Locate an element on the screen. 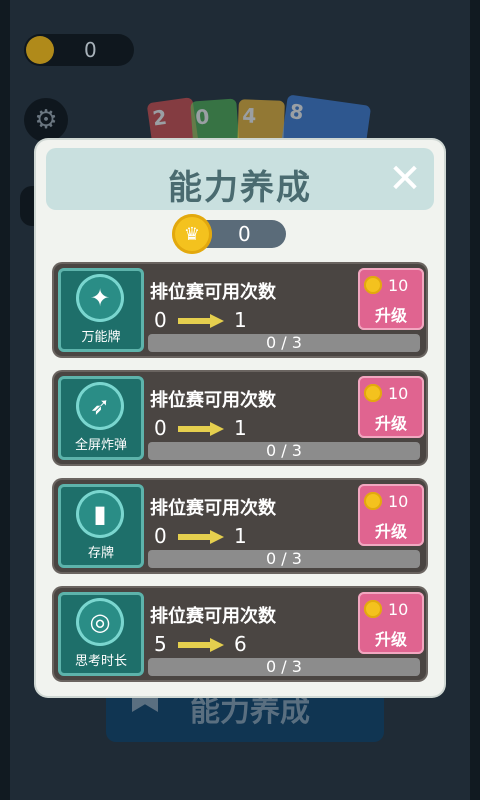  modal-header: 能力养成 ✕ is located at coordinates (240, 179).